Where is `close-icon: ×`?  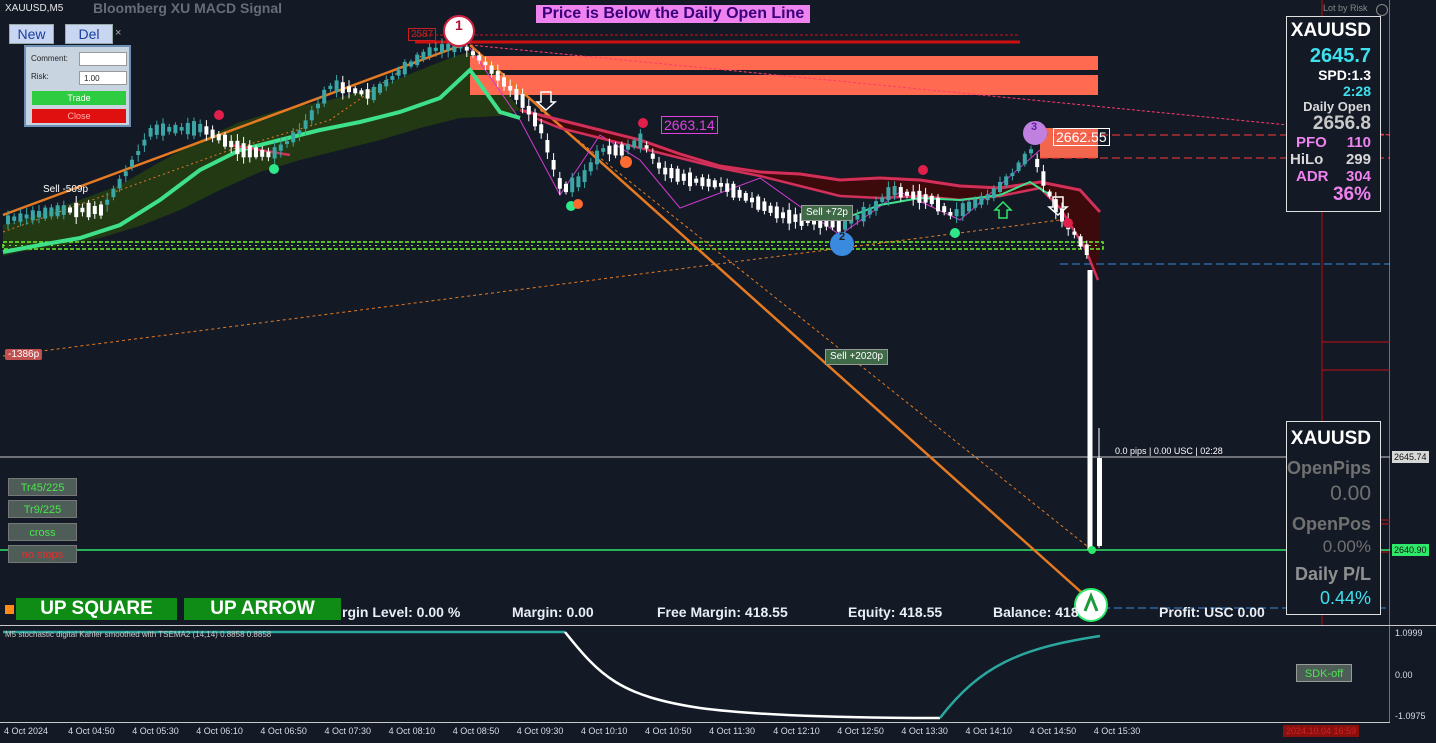 close-icon: × is located at coordinates (118, 33).